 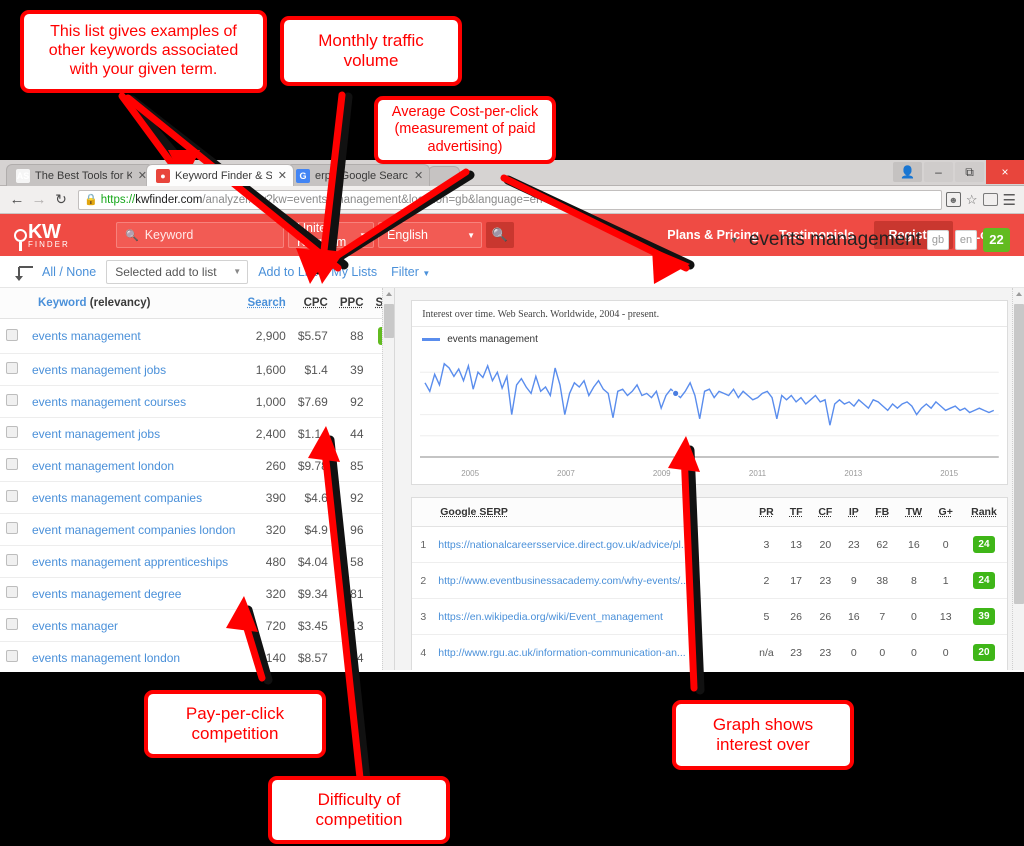 I want to click on collapse-caret-icon: ▼, so click(x=734, y=240).